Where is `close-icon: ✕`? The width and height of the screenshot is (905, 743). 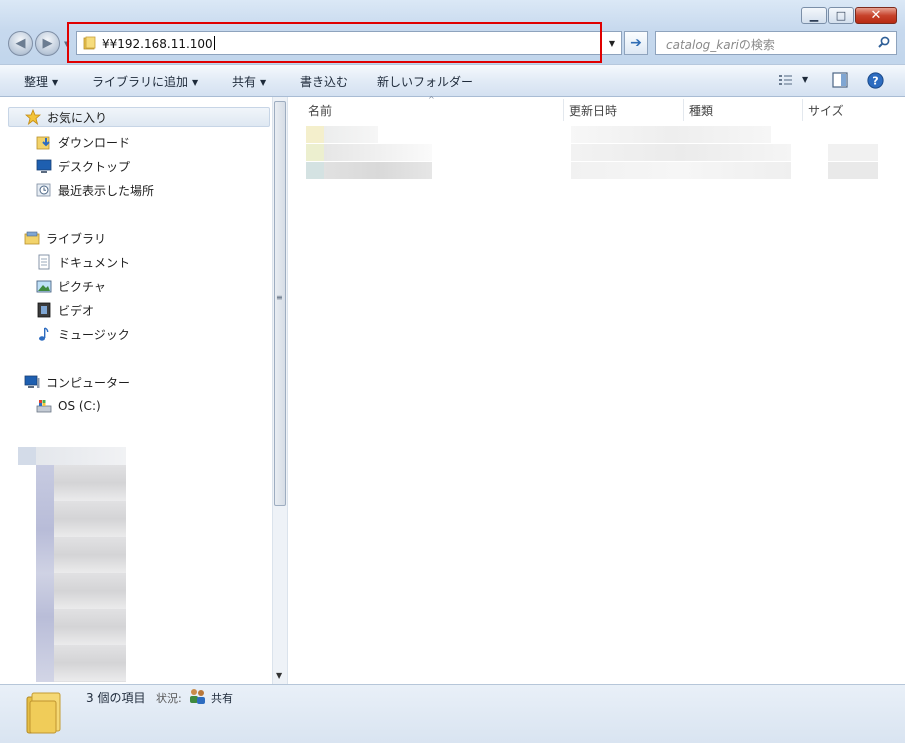
close-icon: ✕ is located at coordinates (876, 15).